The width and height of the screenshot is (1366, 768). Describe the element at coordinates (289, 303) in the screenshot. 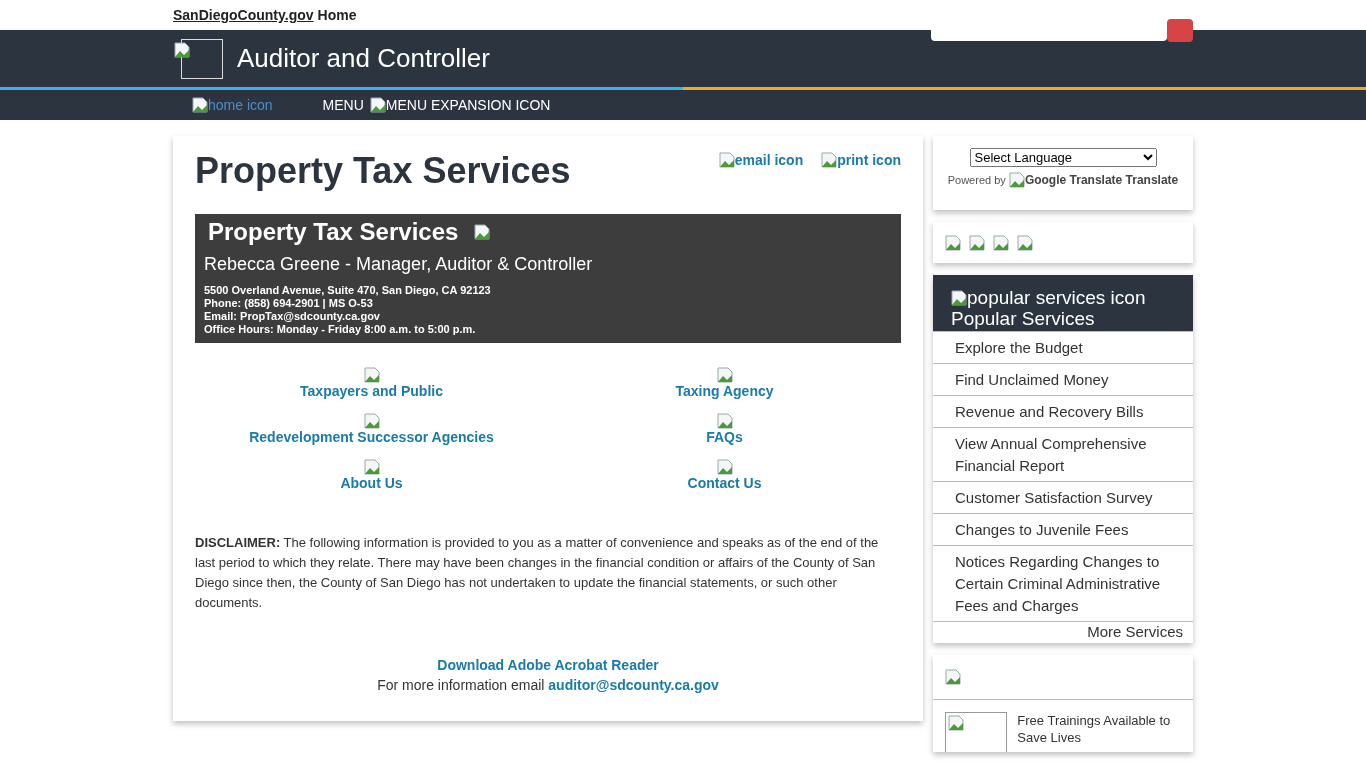

I see `contact-line: Phone: (858) 694-2901 | MS O-53` at that location.